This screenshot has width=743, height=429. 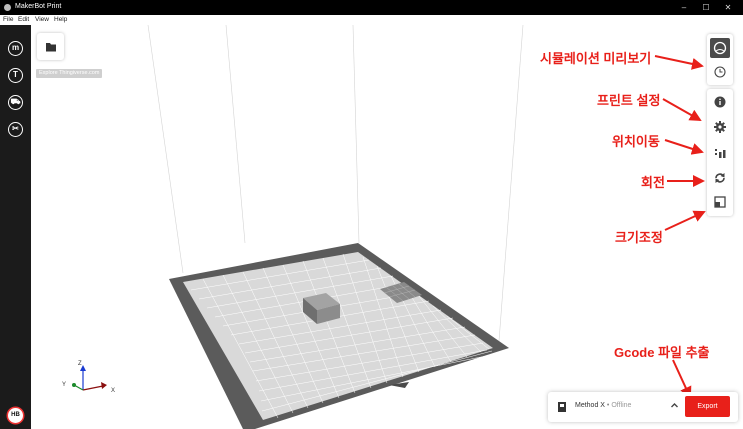 What do you see at coordinates (720, 48) in the screenshot?
I see `print-preview-icon` at bounding box center [720, 48].